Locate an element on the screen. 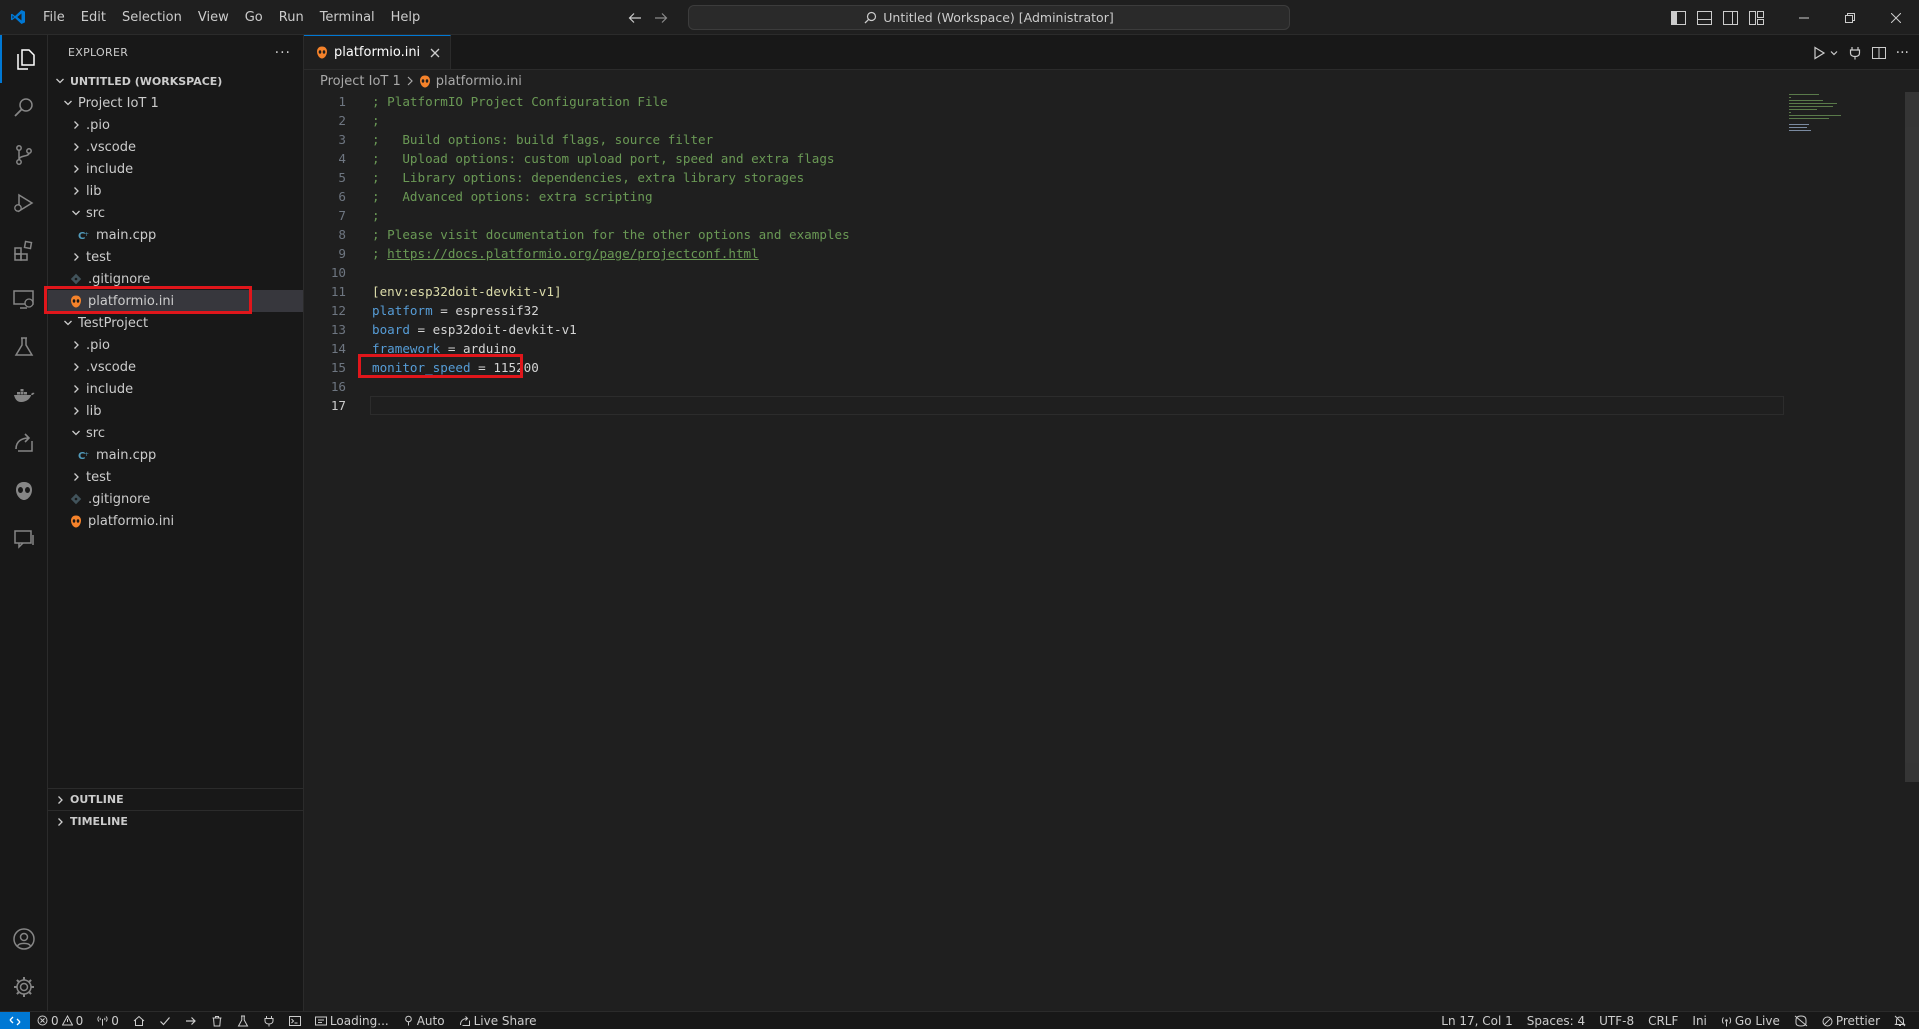 The image size is (1919, 1029). indentation-setting: Spaces: 4 is located at coordinates (1556, 1020).